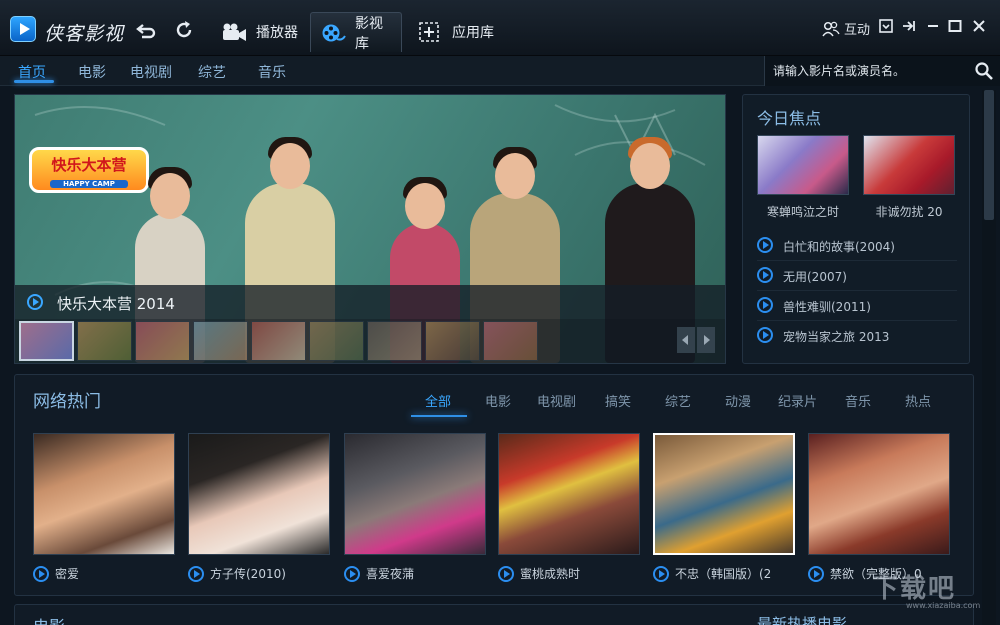 Image resolution: width=1000 pixels, height=625 pixels. Describe the element at coordinates (494, 614) in the screenshot. I see `movie-section: 电影 最新热播电影` at that location.